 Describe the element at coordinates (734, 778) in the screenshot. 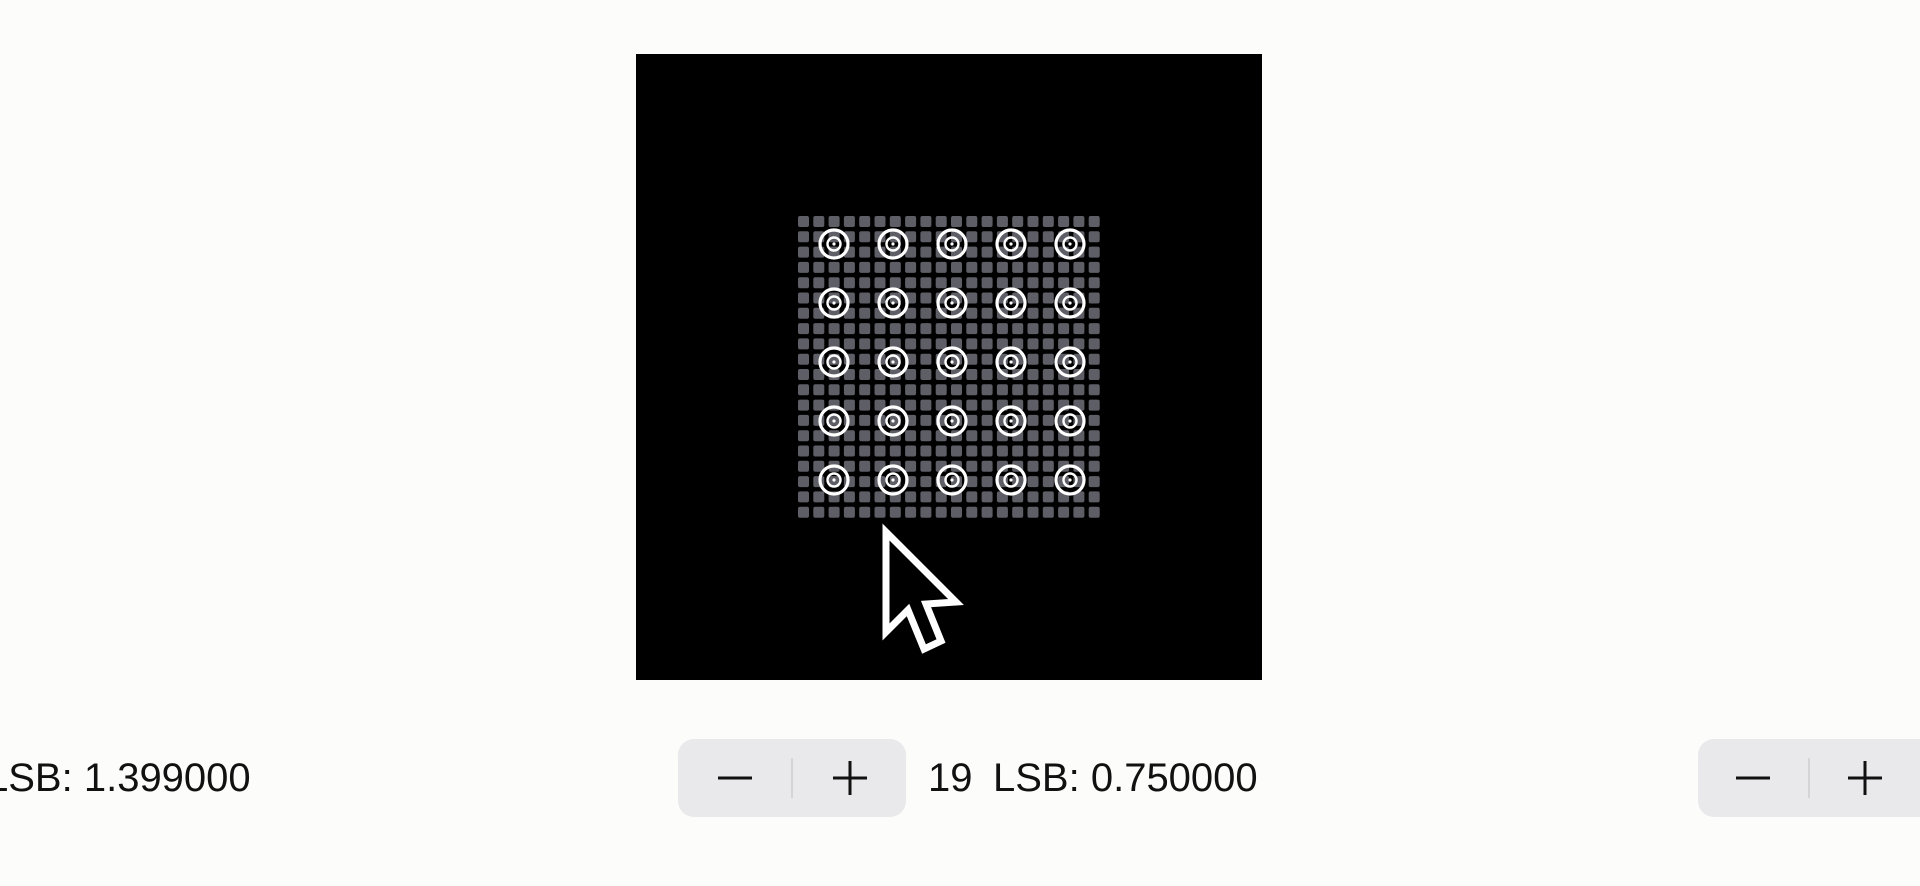

I see `left-decrement-button` at that location.